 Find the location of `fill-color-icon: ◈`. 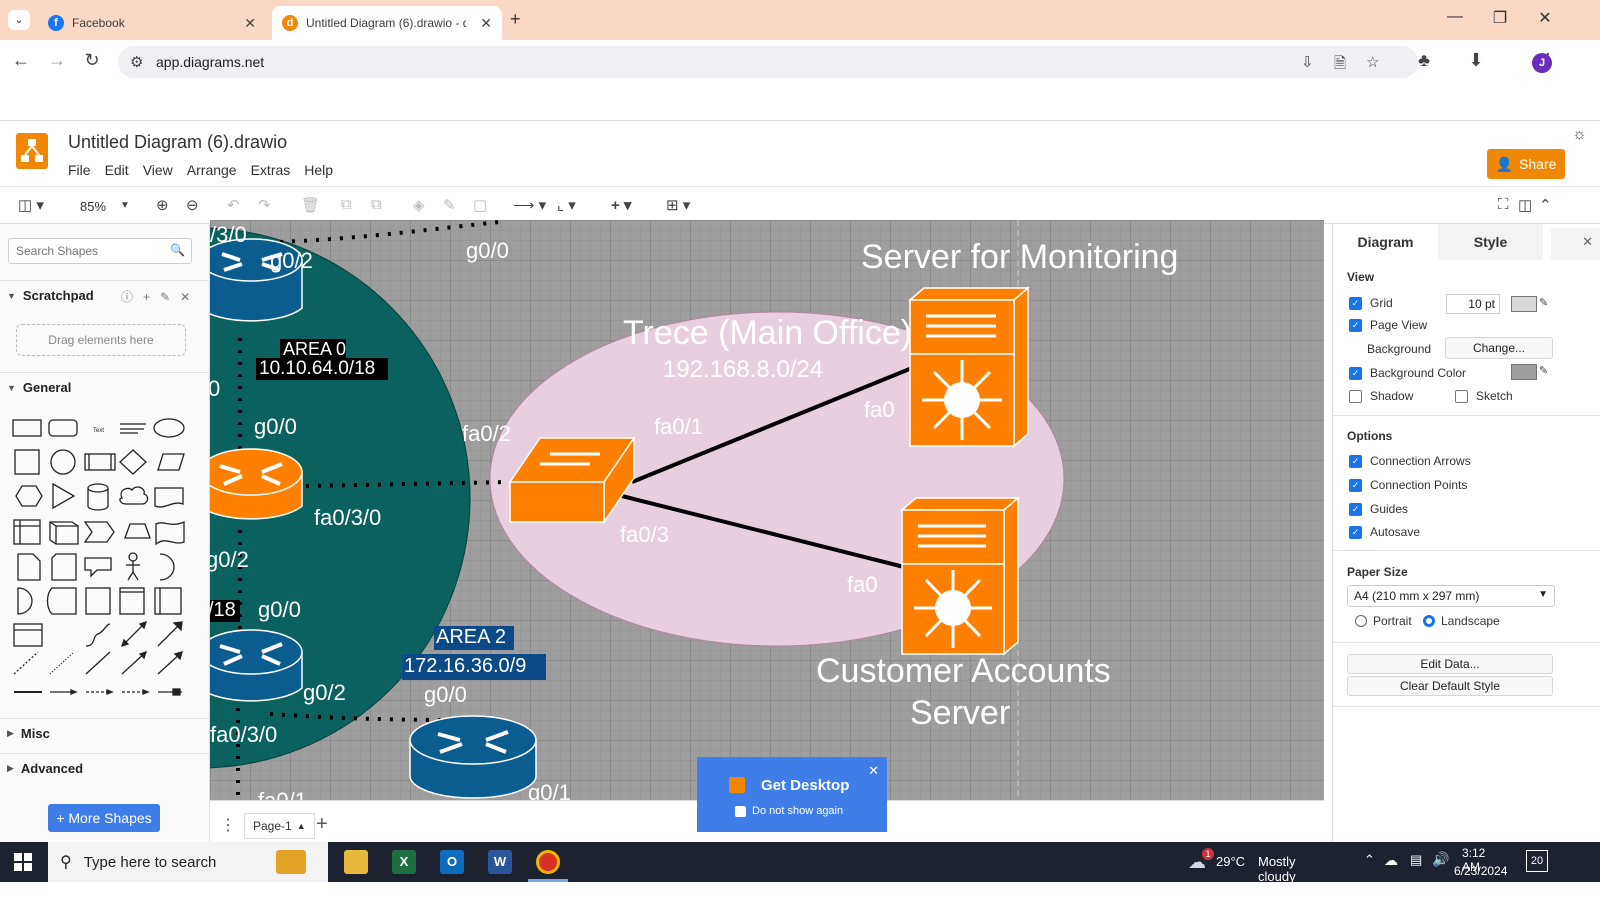

fill-color-icon: ◈ is located at coordinates (419, 205).